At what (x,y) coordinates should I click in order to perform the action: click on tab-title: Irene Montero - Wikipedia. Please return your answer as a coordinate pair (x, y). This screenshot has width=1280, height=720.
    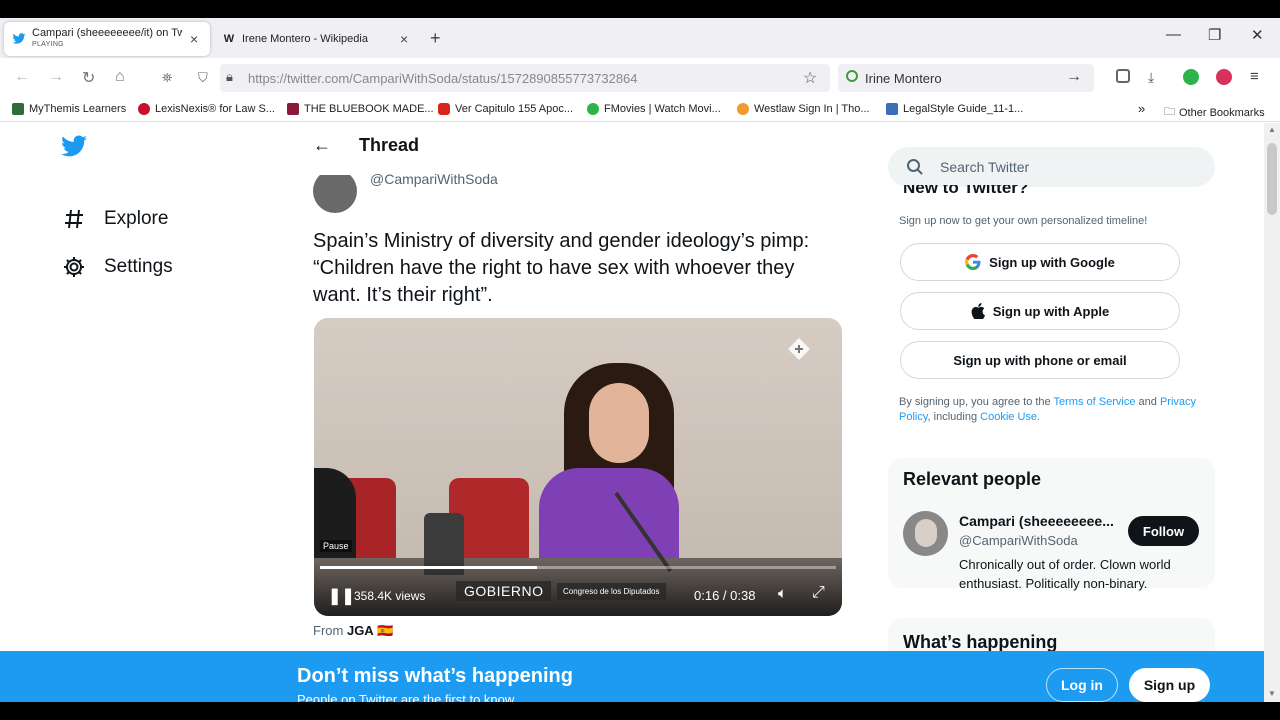
    Looking at the image, I should click on (305, 39).